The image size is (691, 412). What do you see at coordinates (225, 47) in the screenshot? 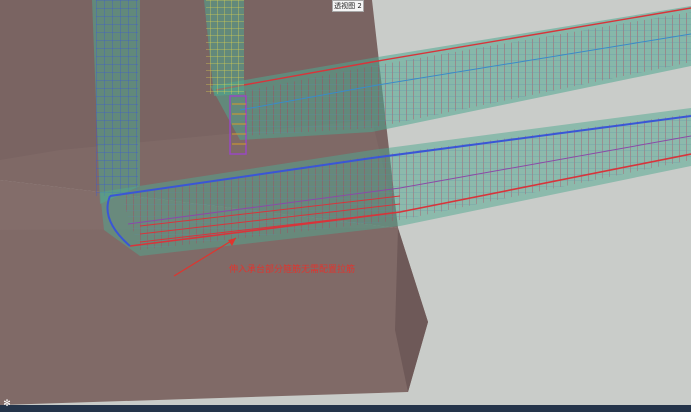
I see `middle-column-mesh` at bounding box center [225, 47].